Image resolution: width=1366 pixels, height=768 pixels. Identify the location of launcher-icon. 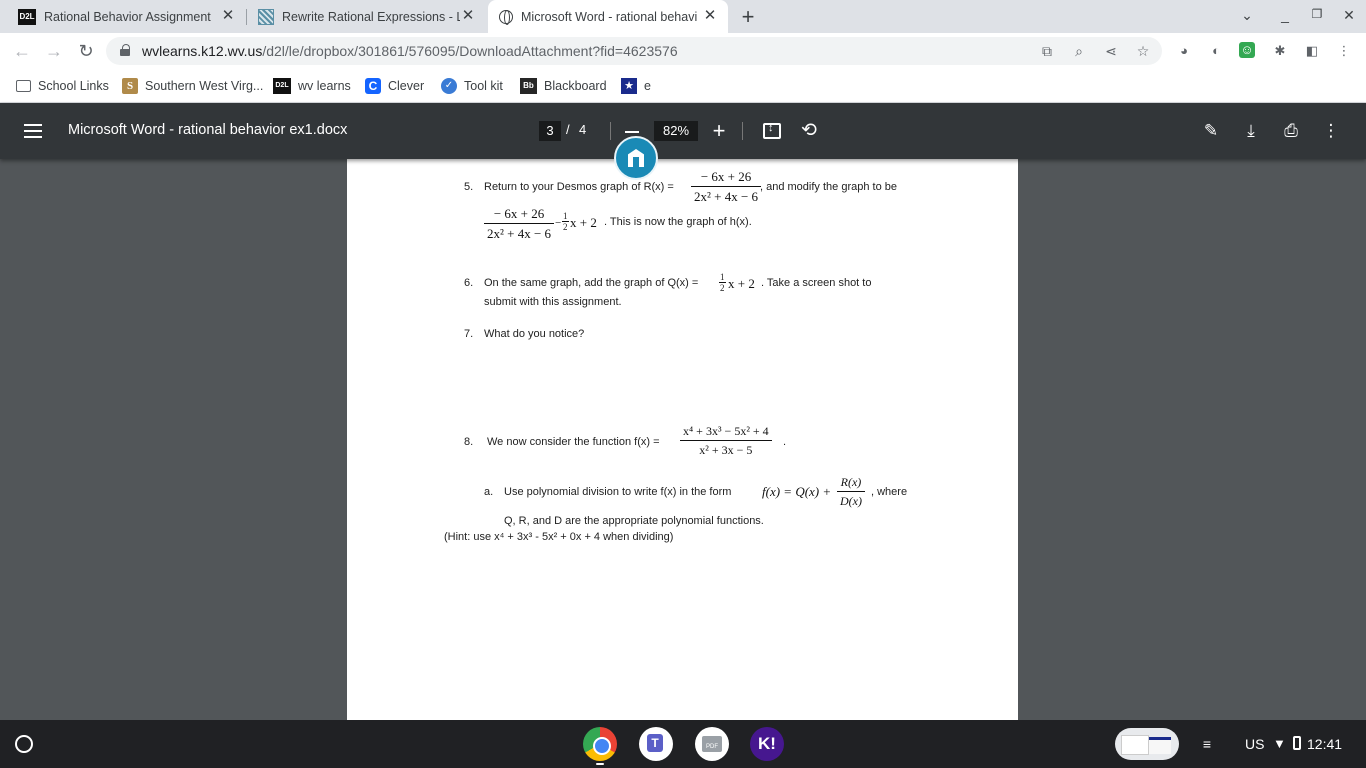
(24, 744).